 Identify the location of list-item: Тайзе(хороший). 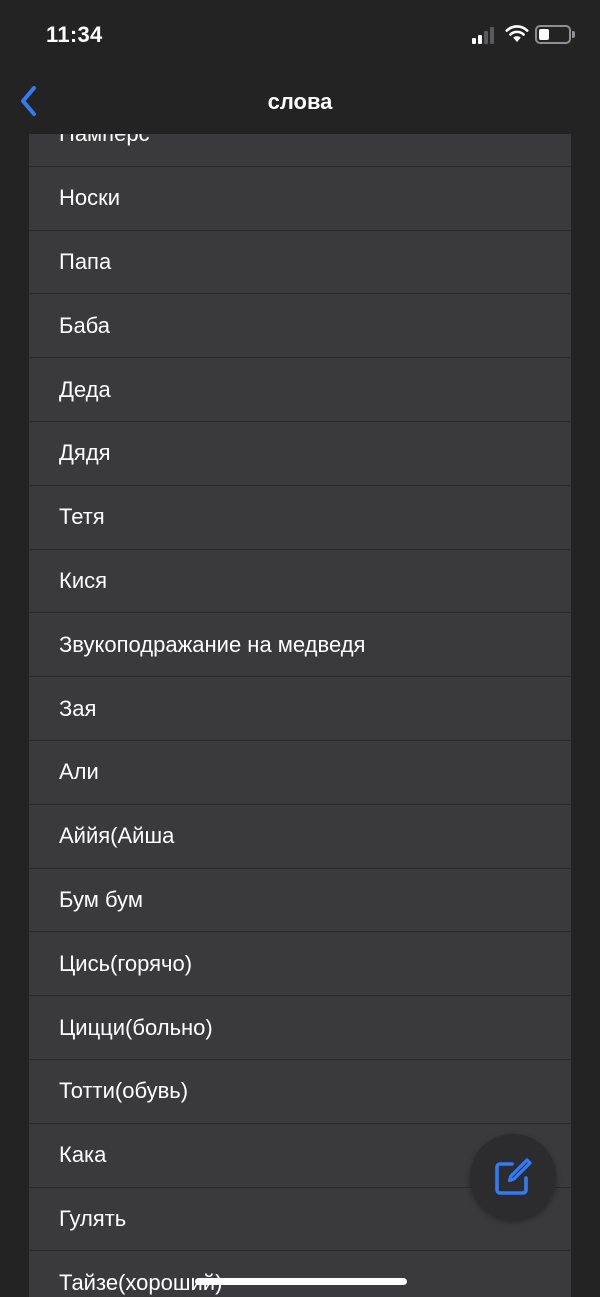
(300, 1274).